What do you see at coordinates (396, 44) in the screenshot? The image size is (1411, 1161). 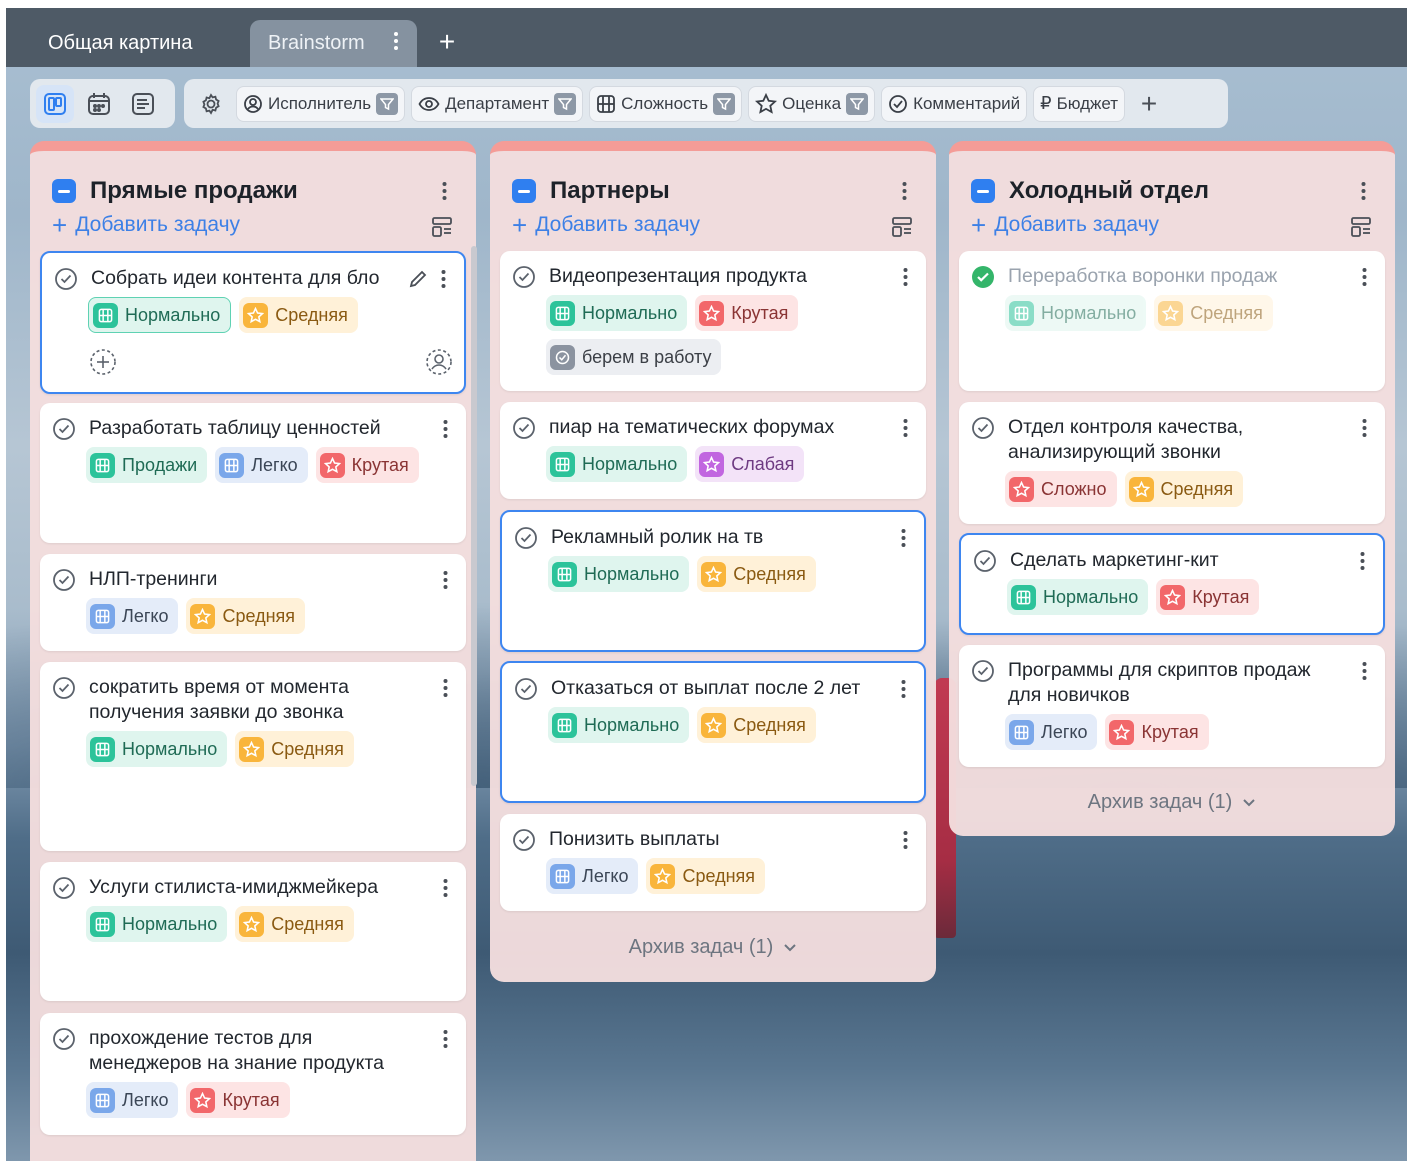 I see `tab-menu-icon` at bounding box center [396, 44].